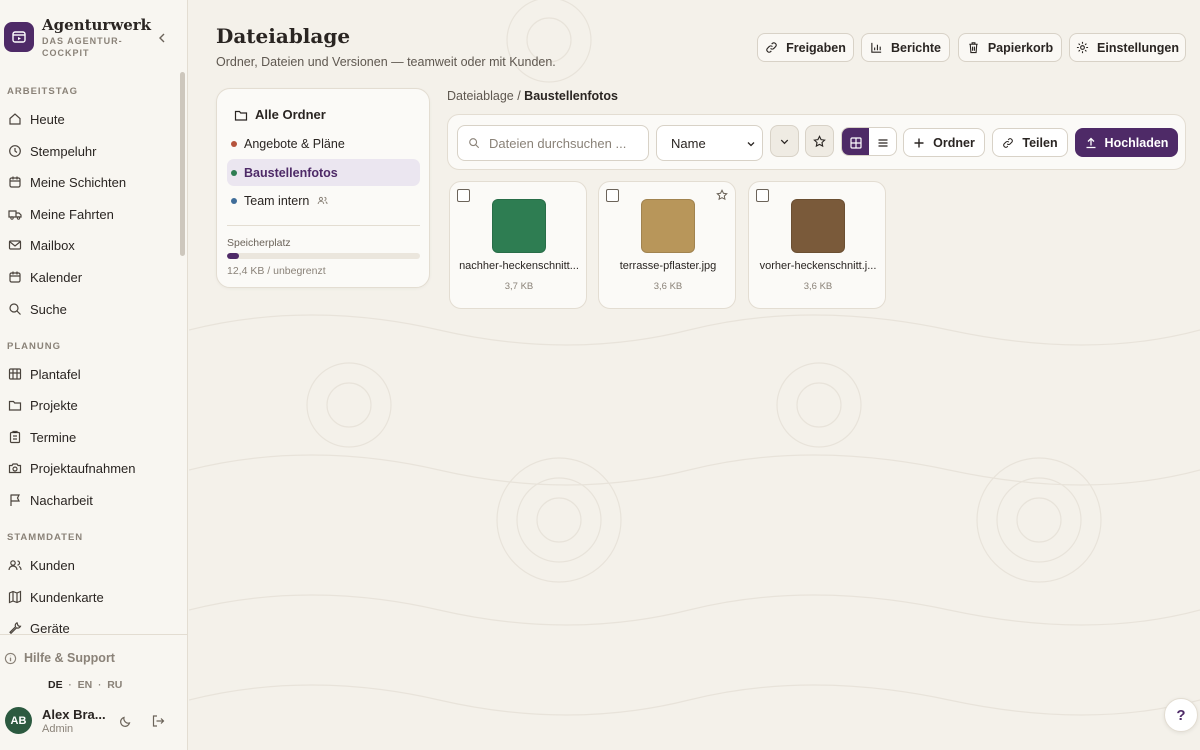 This screenshot has height=750, width=1200. What do you see at coordinates (55, 685) in the screenshot?
I see `lang-de: DE` at bounding box center [55, 685].